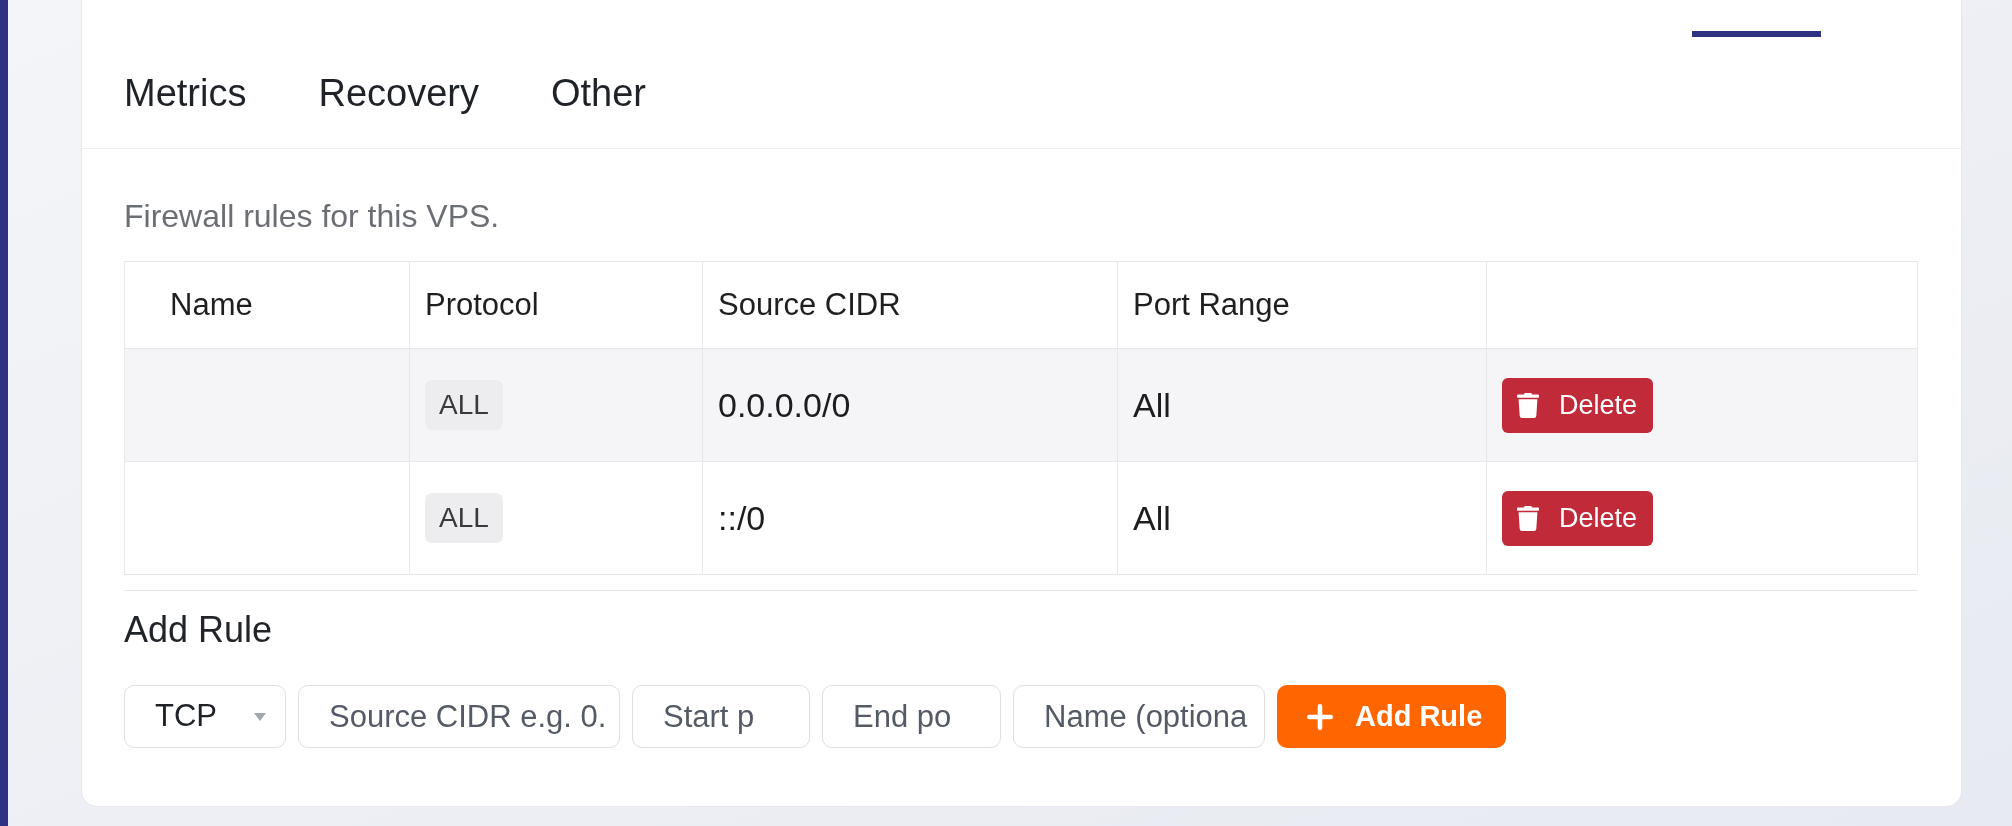 The width and height of the screenshot is (2012, 826). I want to click on column-header: Protocol, so click(482, 304).